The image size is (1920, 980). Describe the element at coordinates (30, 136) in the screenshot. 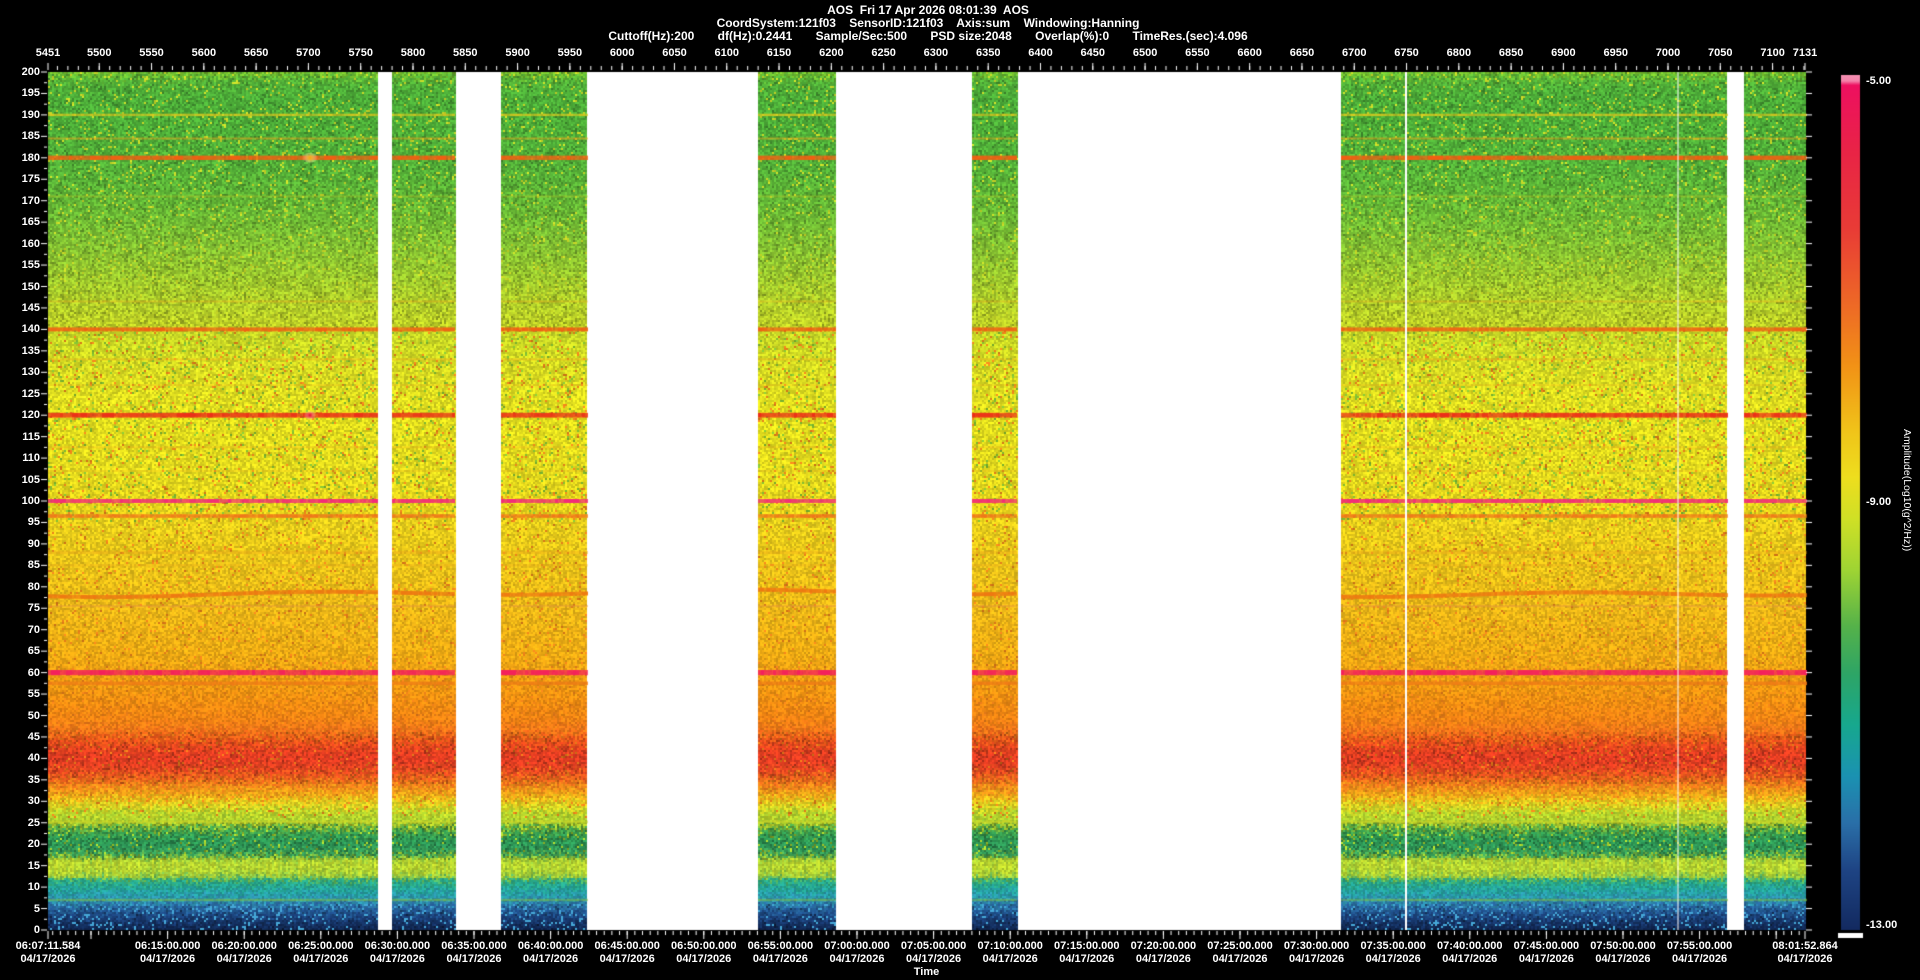

I see `frequency-axis-label: 185` at that location.